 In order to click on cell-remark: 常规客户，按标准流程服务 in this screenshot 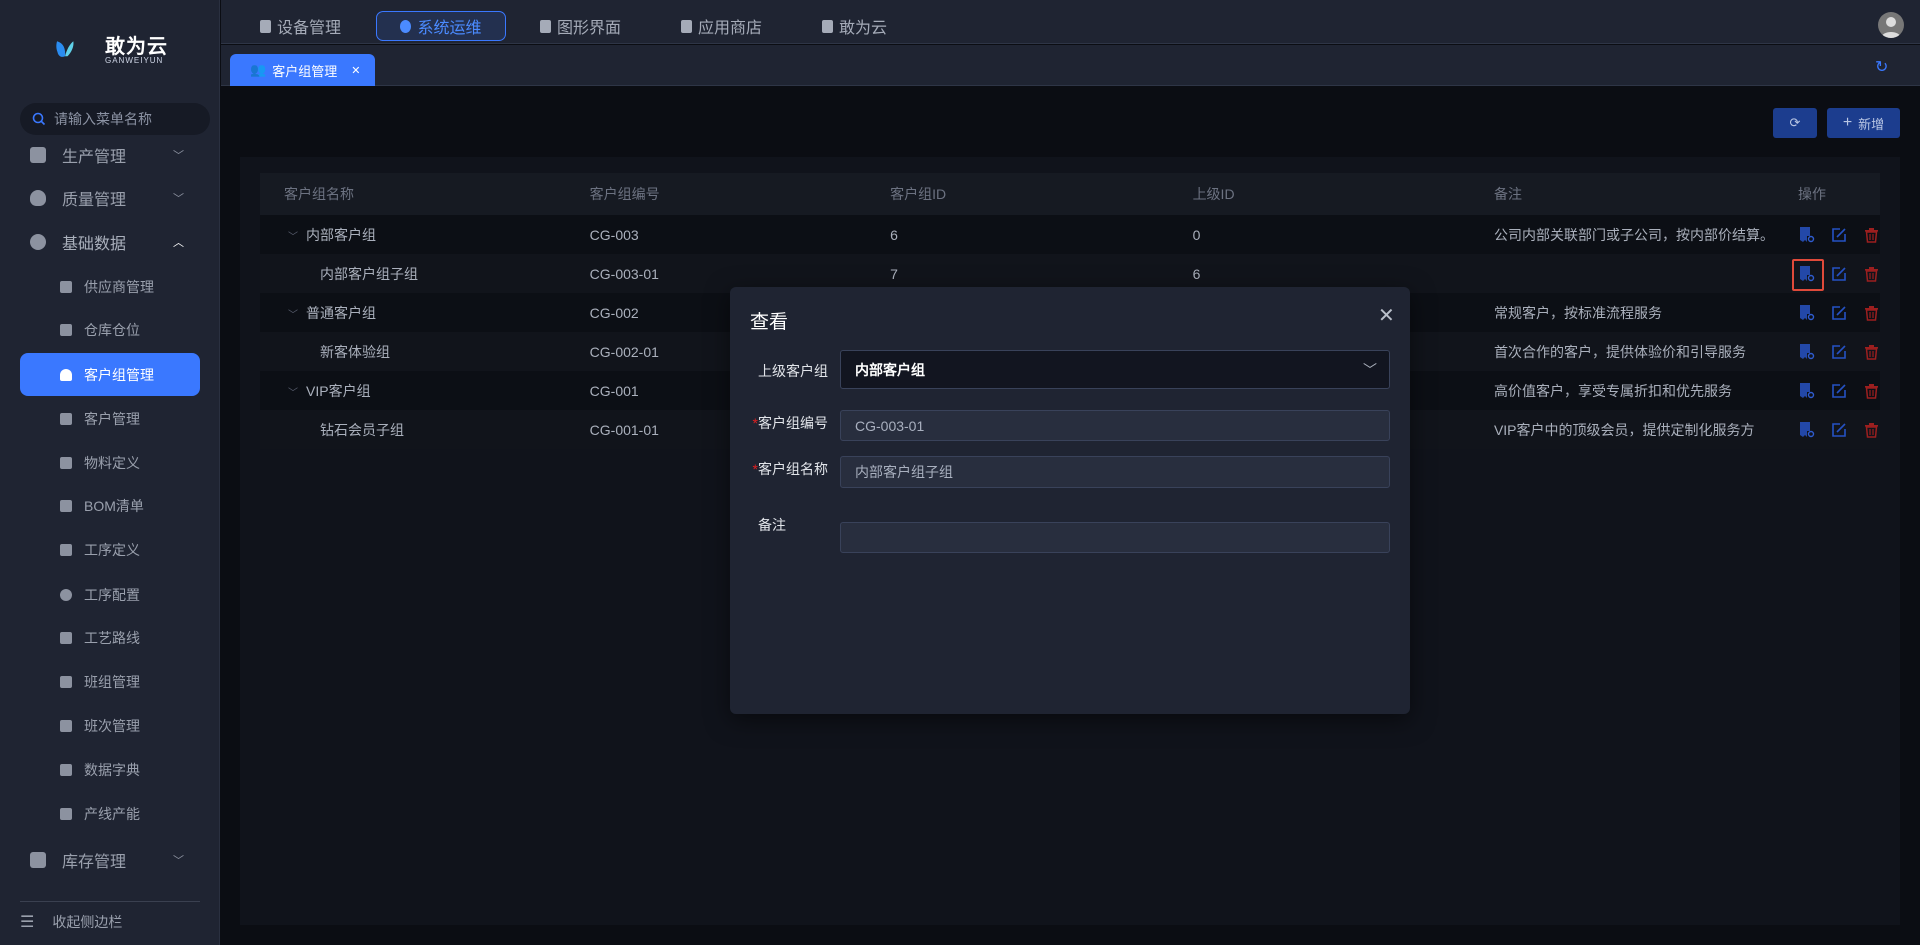, I will do `click(1621, 312)`.